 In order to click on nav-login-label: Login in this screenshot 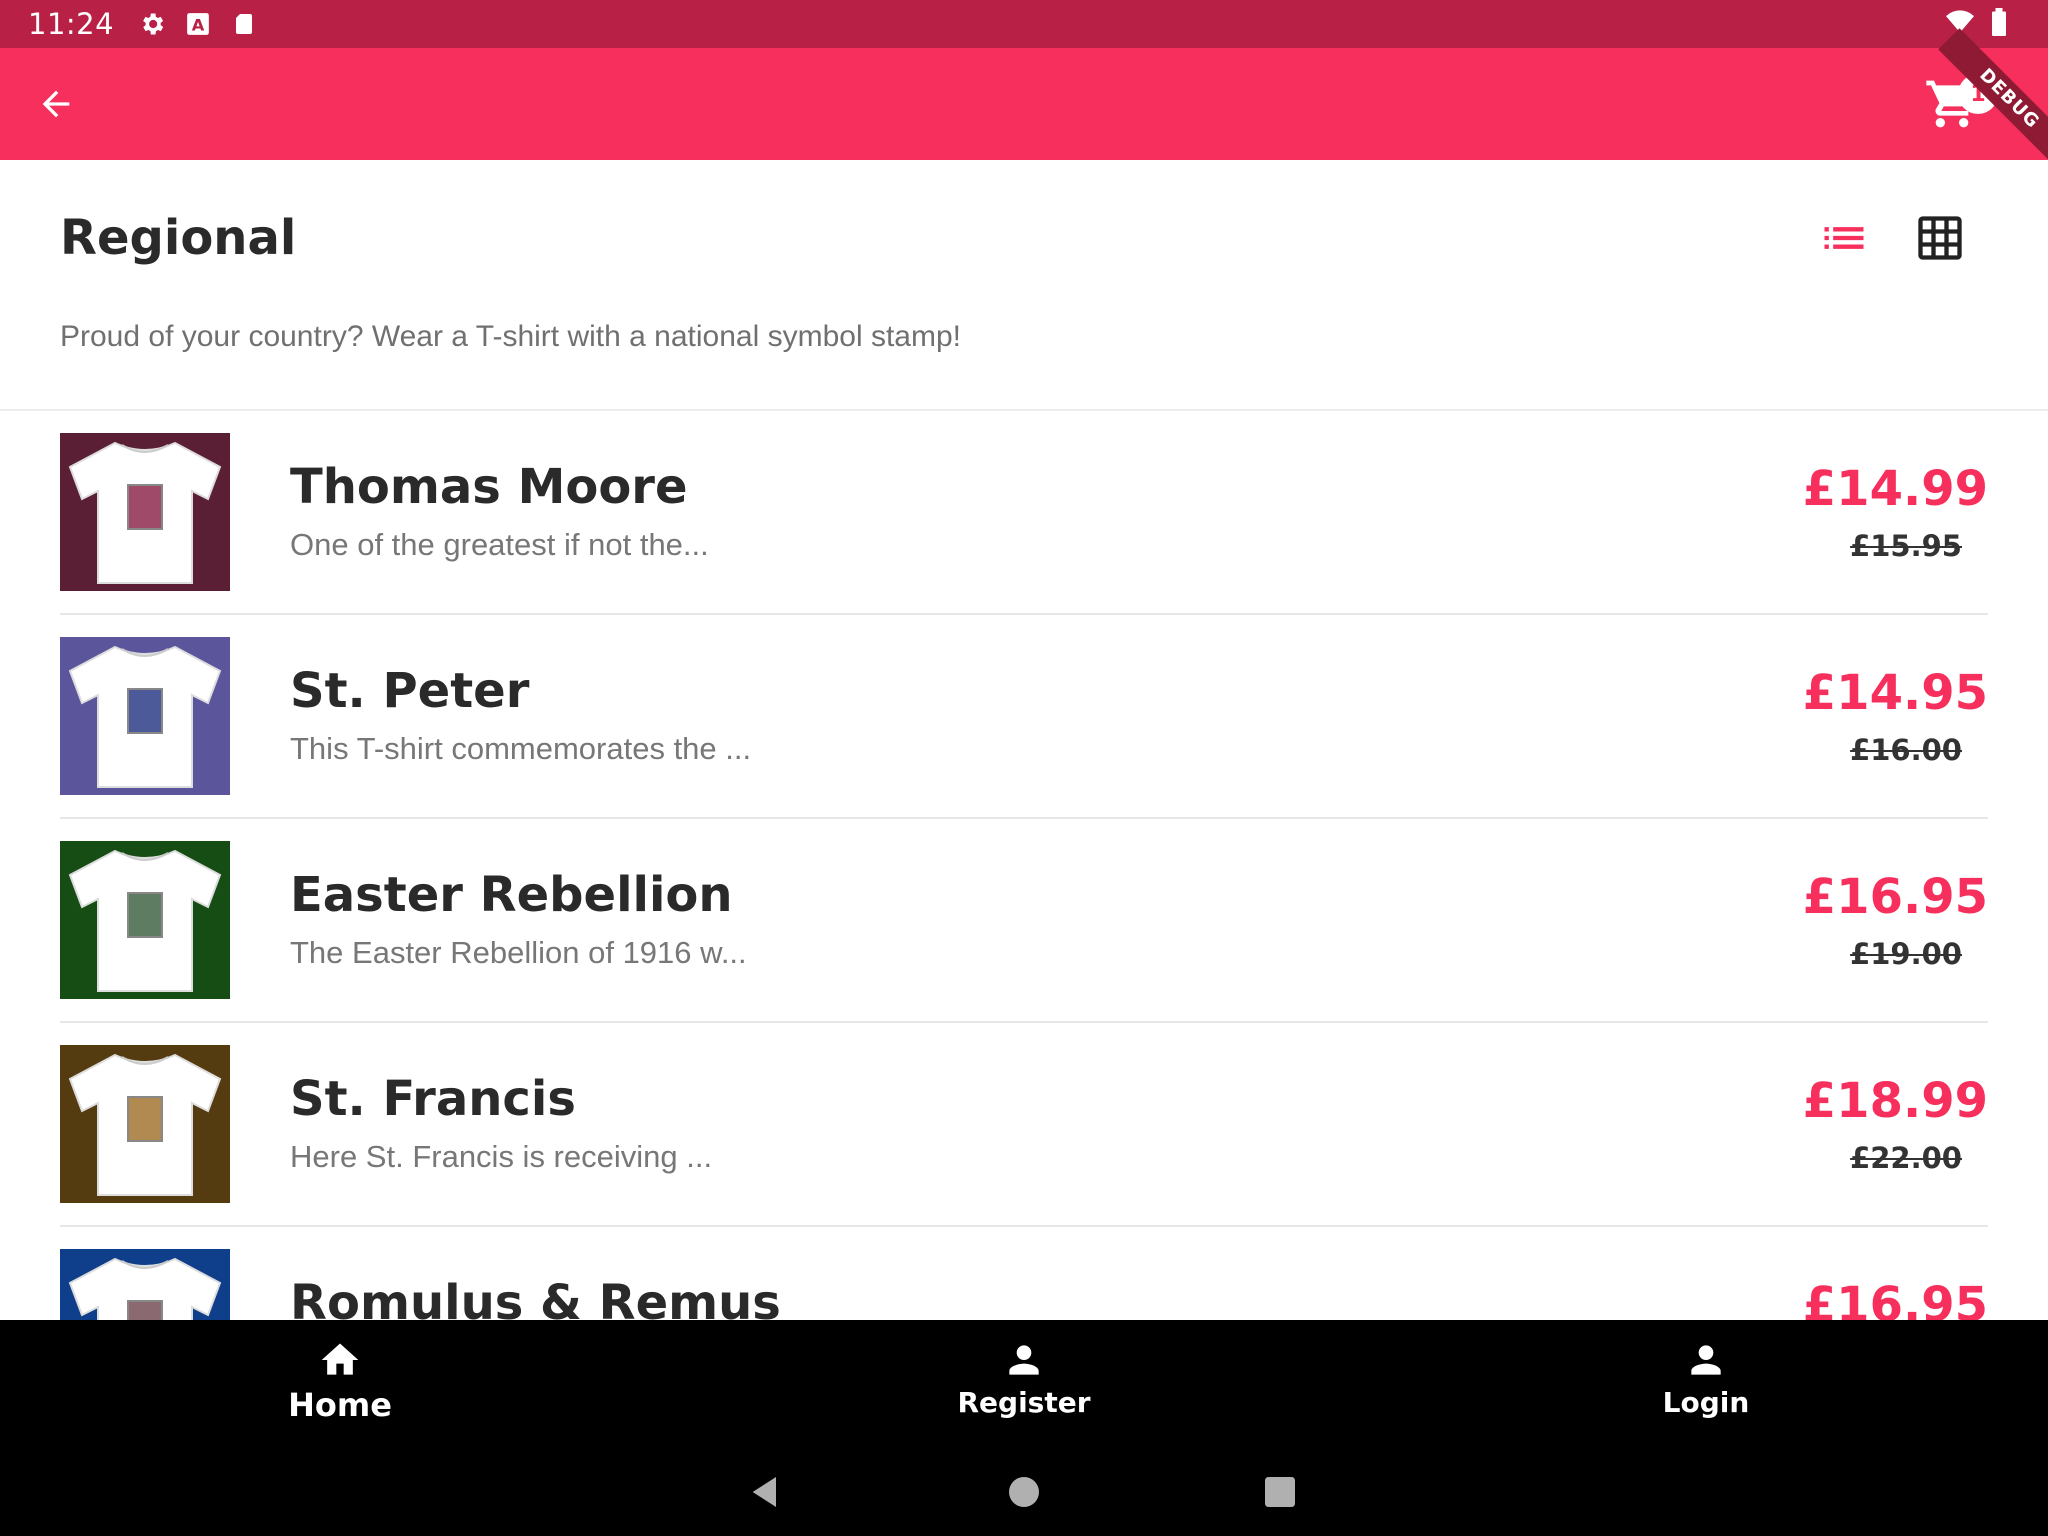, I will do `click(1706, 1402)`.